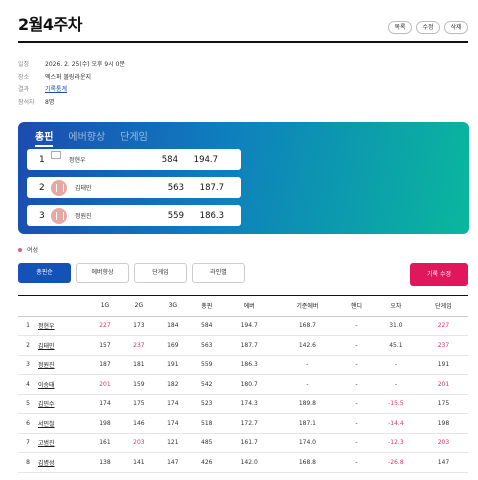 Image resolution: width=478 pixels, height=480 pixels. Describe the element at coordinates (243, 345) in the screenshot. I see `table-row: 2 김태민 157 237 169 563 187.7 142.6-45.1 237` at that location.